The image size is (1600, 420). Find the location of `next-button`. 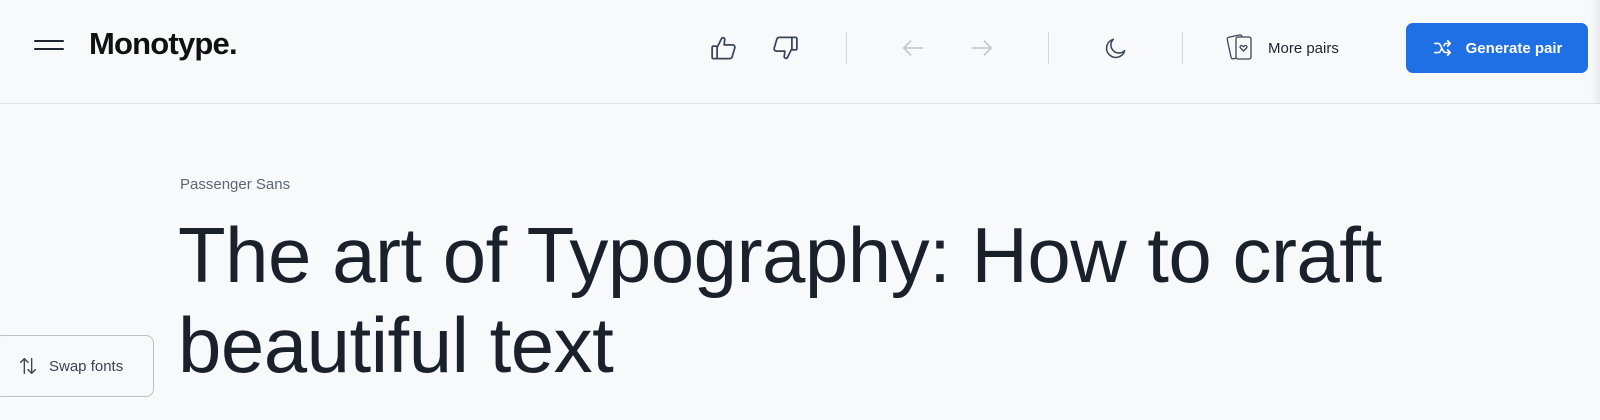

next-button is located at coordinates (982, 48).